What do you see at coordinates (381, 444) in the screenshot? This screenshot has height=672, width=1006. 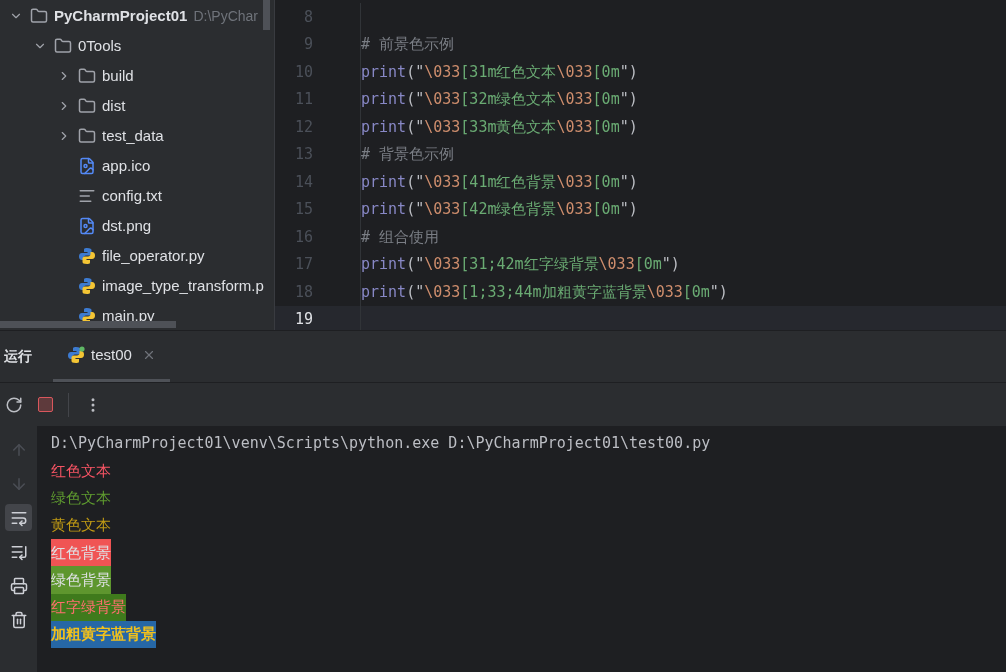 I see `console-line: D:\PyCharmProject01\venv\Scripts\python.exe D:\PyCharmProject01\test00.py` at bounding box center [381, 444].